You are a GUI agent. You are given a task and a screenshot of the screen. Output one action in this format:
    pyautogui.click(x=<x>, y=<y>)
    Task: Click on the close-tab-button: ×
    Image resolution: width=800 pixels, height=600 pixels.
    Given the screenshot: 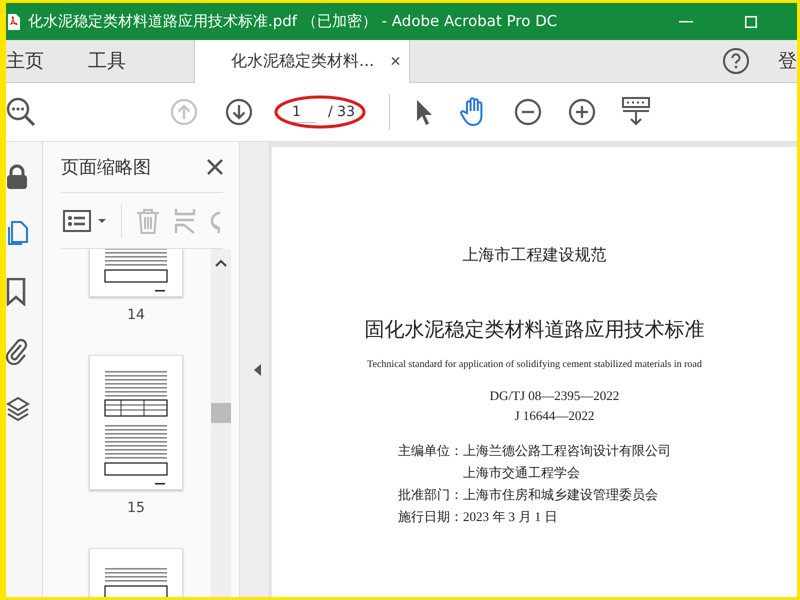 What is the action you would take?
    pyautogui.click(x=395, y=61)
    